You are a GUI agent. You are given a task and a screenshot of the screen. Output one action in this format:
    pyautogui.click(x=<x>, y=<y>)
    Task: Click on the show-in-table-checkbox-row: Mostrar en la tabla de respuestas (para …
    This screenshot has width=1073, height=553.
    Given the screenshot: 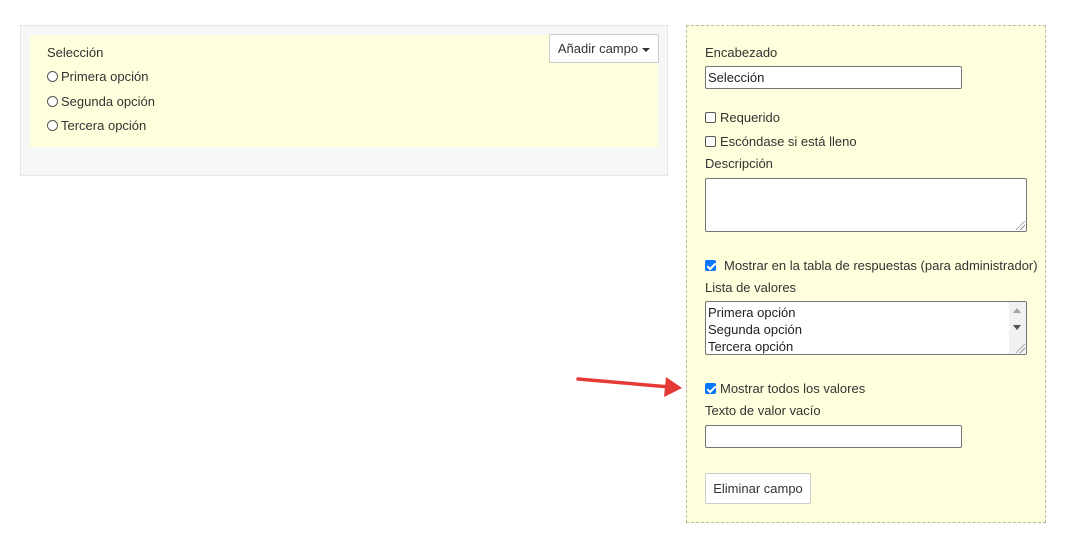 What is the action you would take?
    pyautogui.click(x=871, y=265)
    